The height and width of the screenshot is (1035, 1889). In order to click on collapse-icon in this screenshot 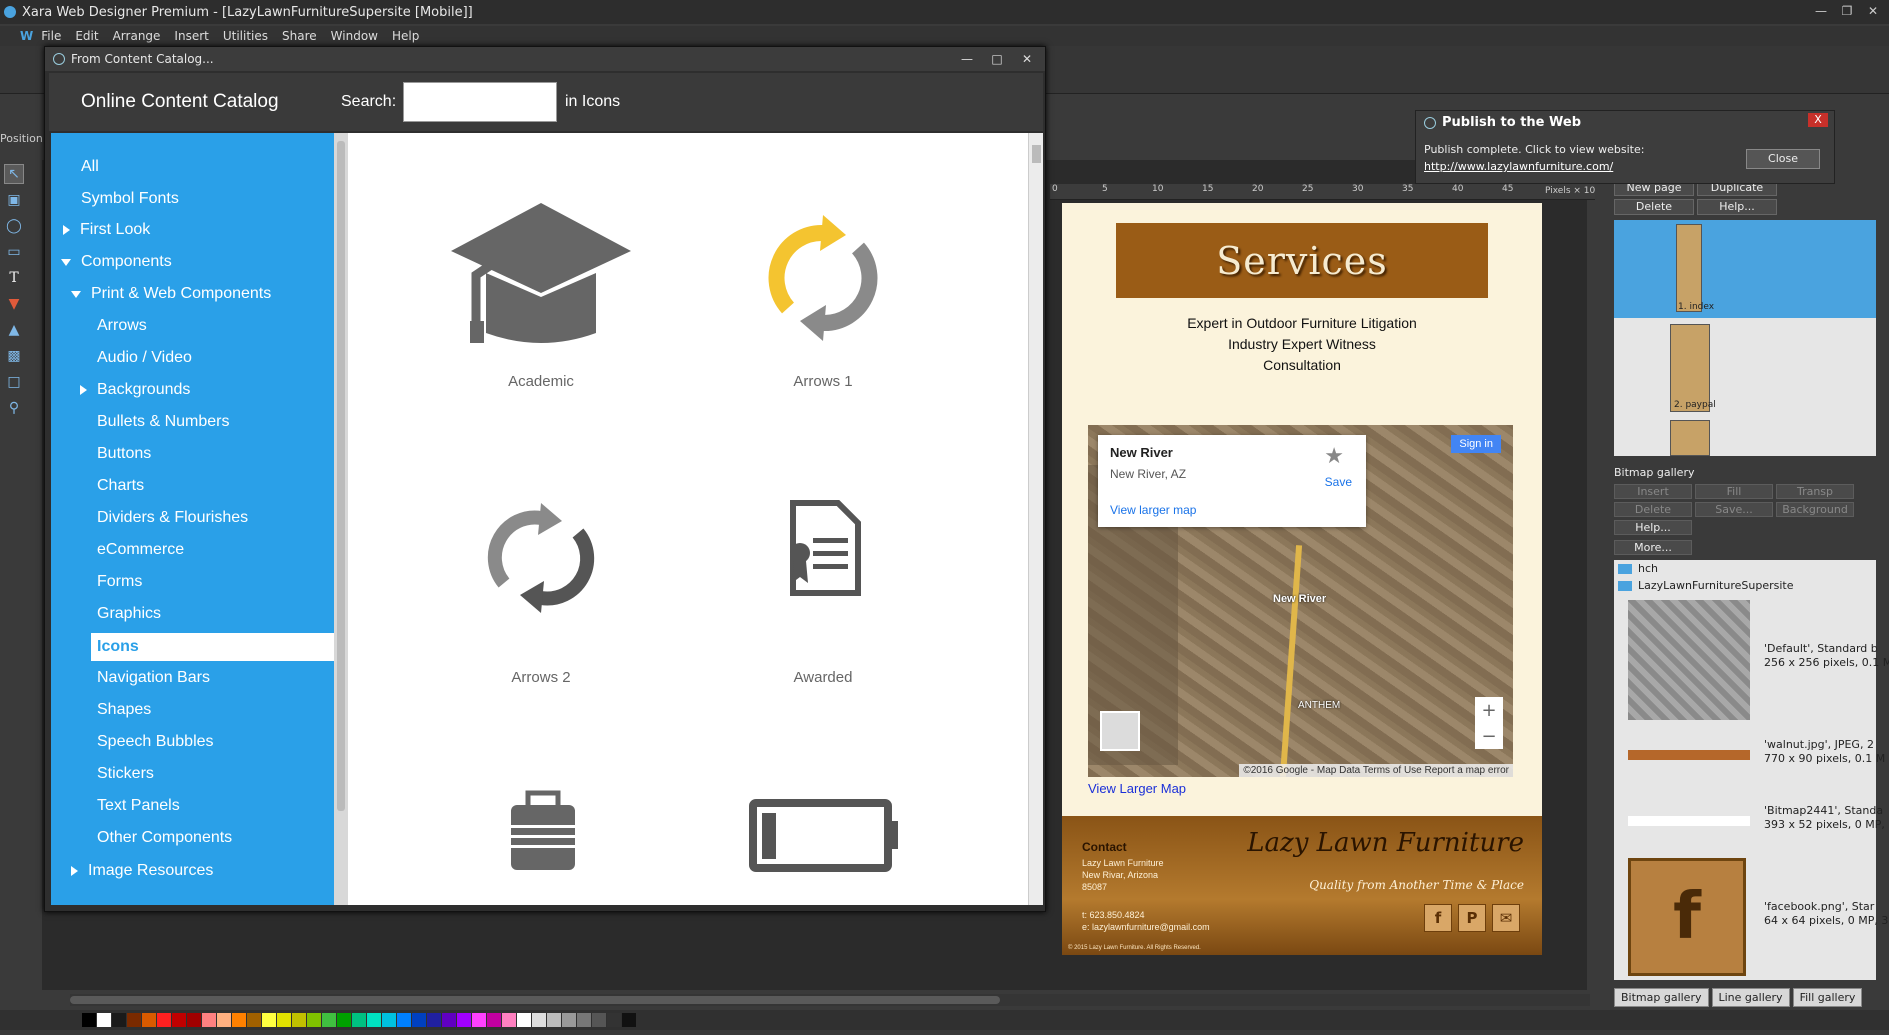, I will do `click(66, 262)`.